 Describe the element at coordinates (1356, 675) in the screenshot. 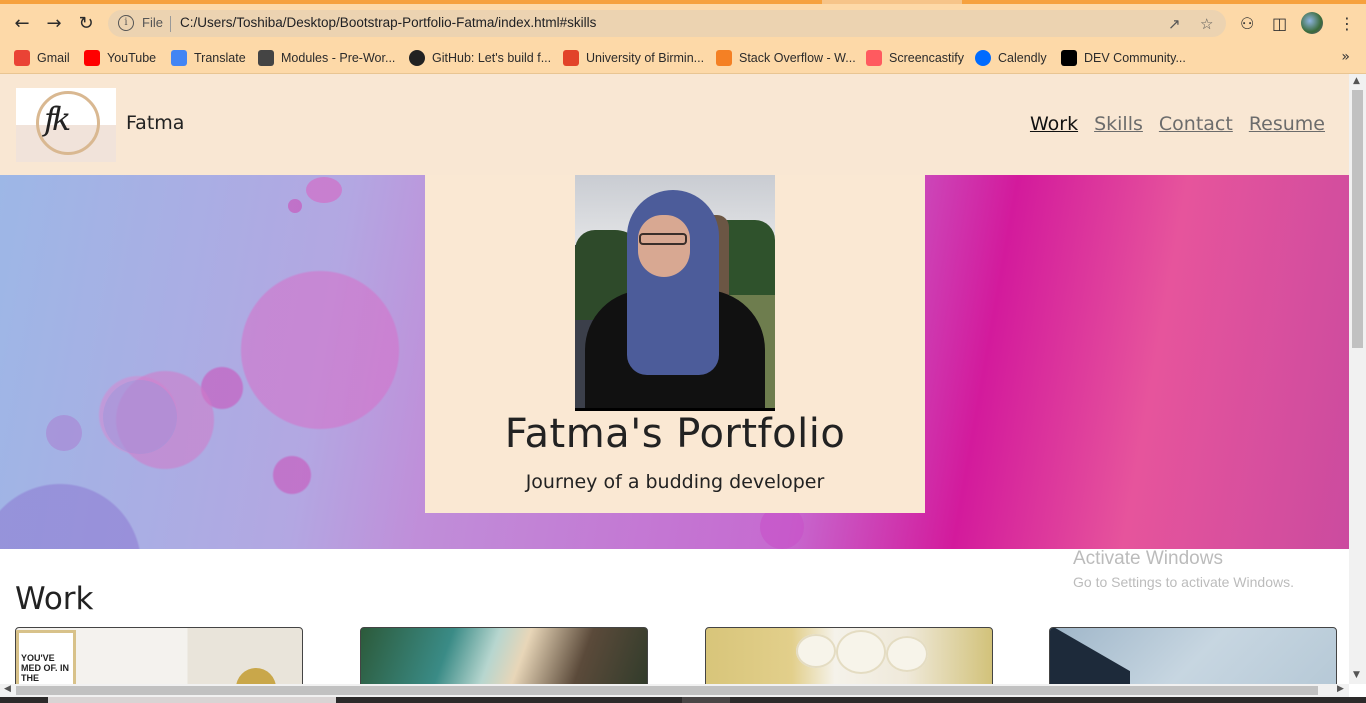

I see `scroll-down-icon: ▼` at that location.